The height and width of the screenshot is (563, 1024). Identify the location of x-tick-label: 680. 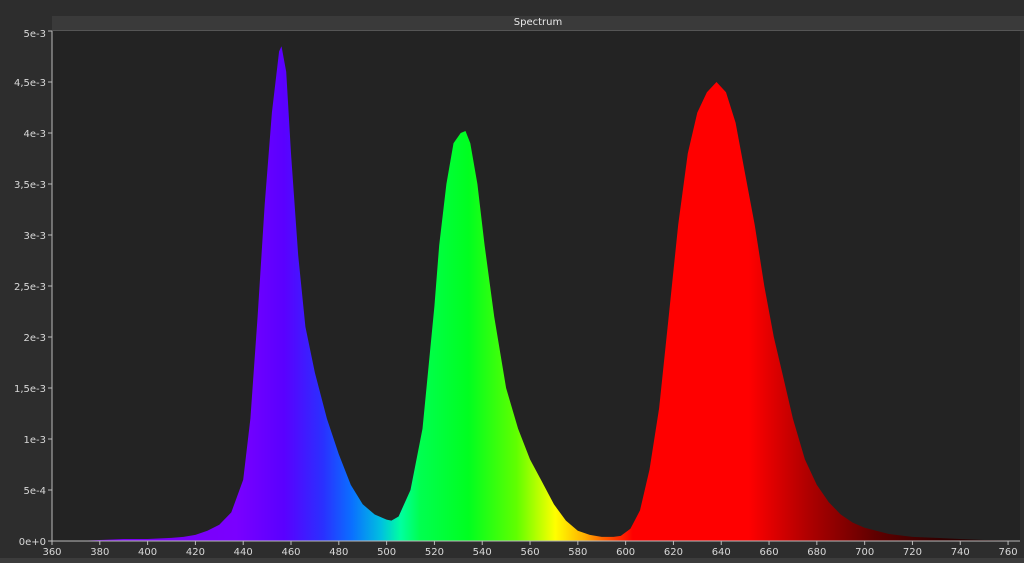
(816, 552).